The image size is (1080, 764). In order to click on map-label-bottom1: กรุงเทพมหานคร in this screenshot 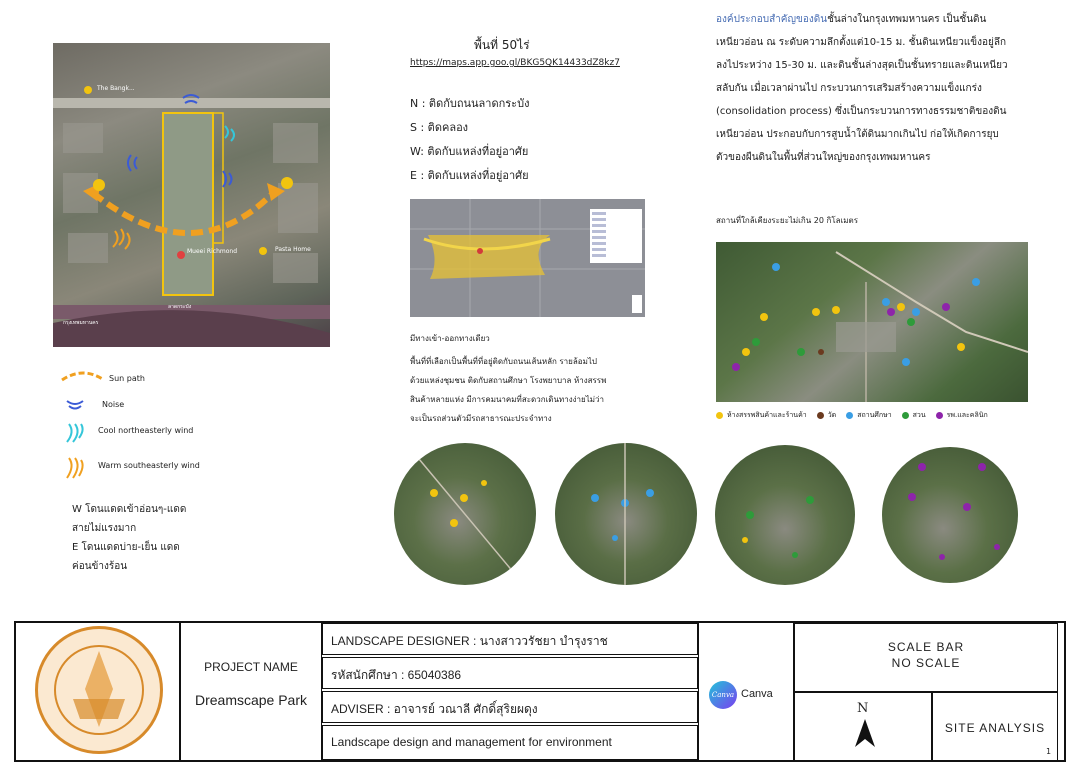, I will do `click(81, 323)`.